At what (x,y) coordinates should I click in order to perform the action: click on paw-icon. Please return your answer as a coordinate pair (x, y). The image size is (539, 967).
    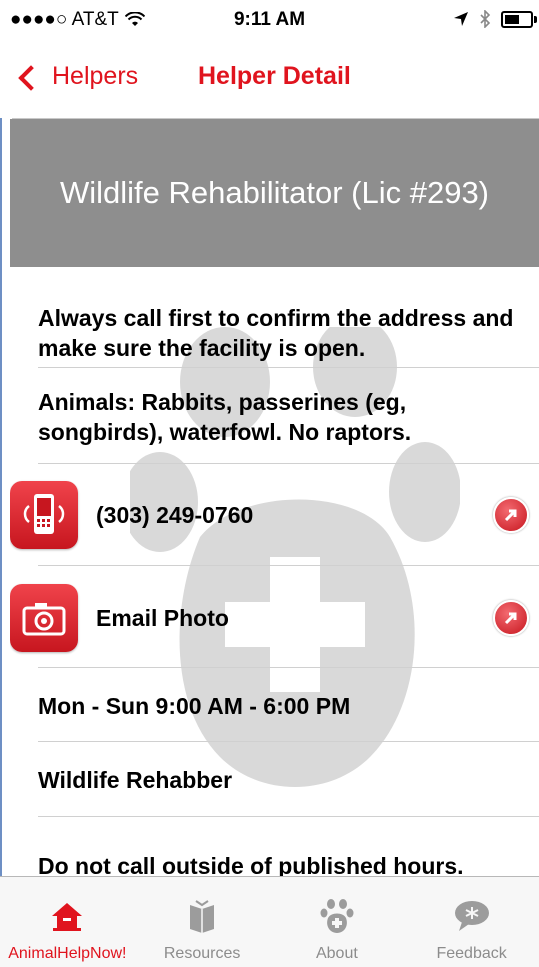
    Looking at the image, I should click on (337, 916).